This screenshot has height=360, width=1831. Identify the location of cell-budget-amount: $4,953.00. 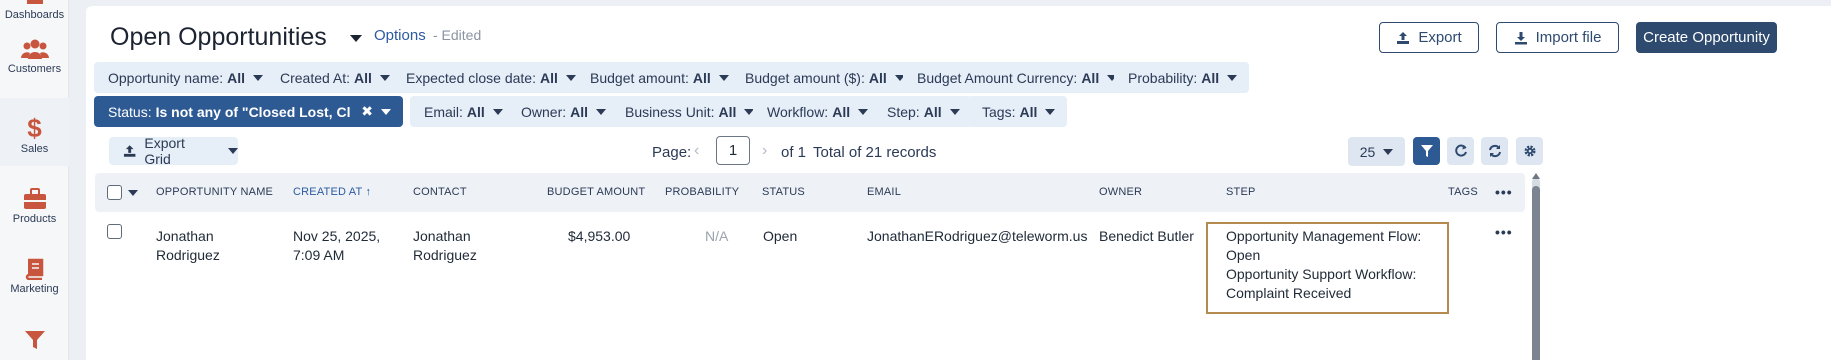
(599, 236).